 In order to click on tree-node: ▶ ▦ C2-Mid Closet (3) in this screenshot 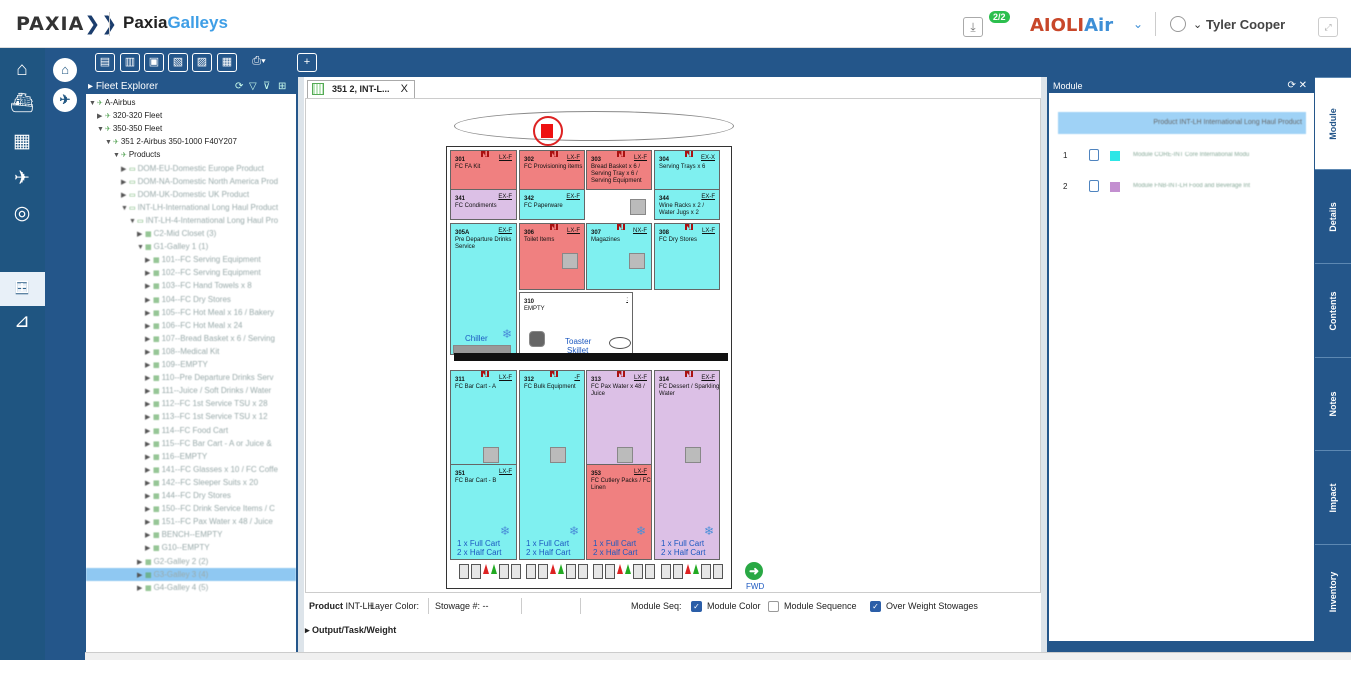, I will do `click(176, 233)`.